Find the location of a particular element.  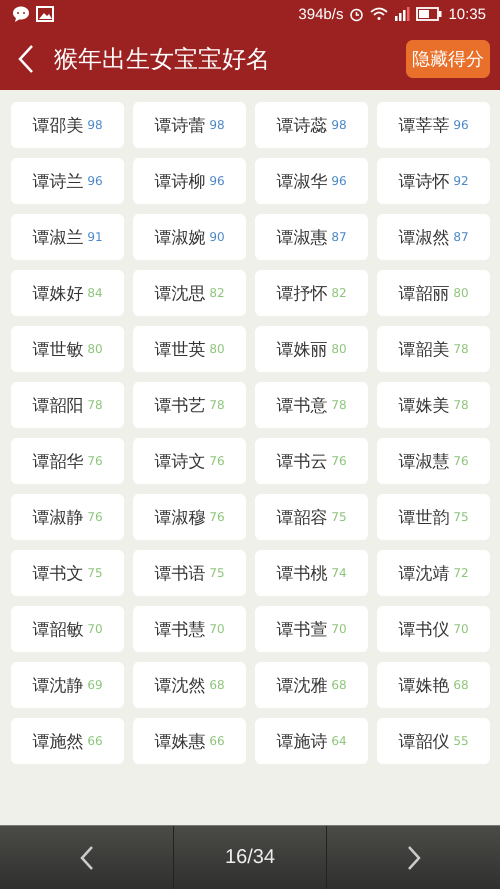

name-card: 谭淑惠 87 is located at coordinates (311, 237).